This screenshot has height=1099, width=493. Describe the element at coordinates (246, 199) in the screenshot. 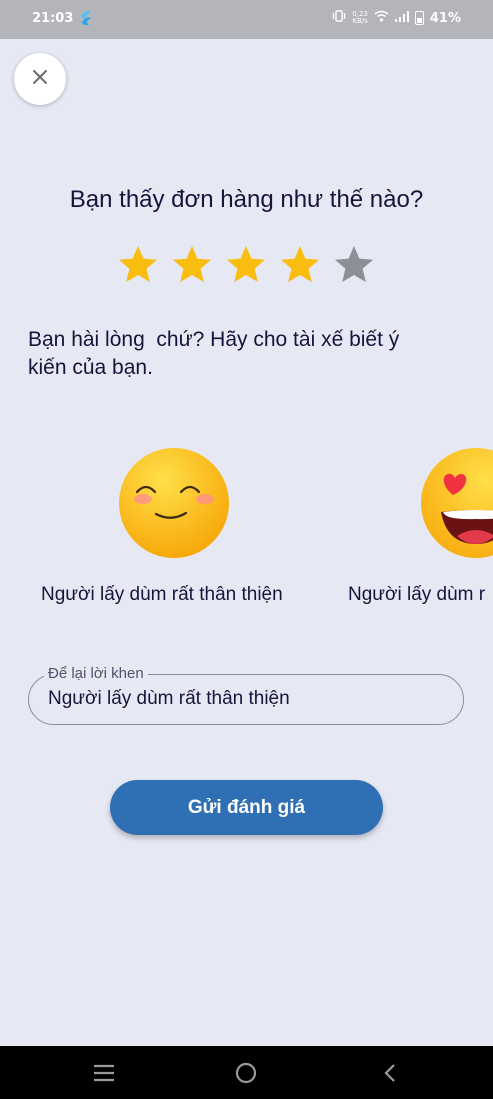

I see `question-title: Bạn thấy đơn hàng như thế nào?` at that location.